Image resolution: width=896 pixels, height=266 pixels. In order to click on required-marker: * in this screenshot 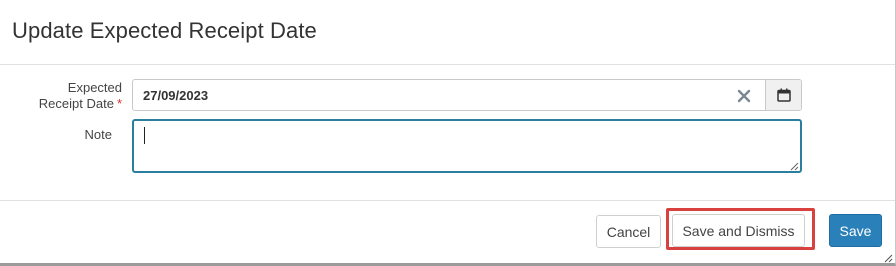, I will do `click(119, 103)`.